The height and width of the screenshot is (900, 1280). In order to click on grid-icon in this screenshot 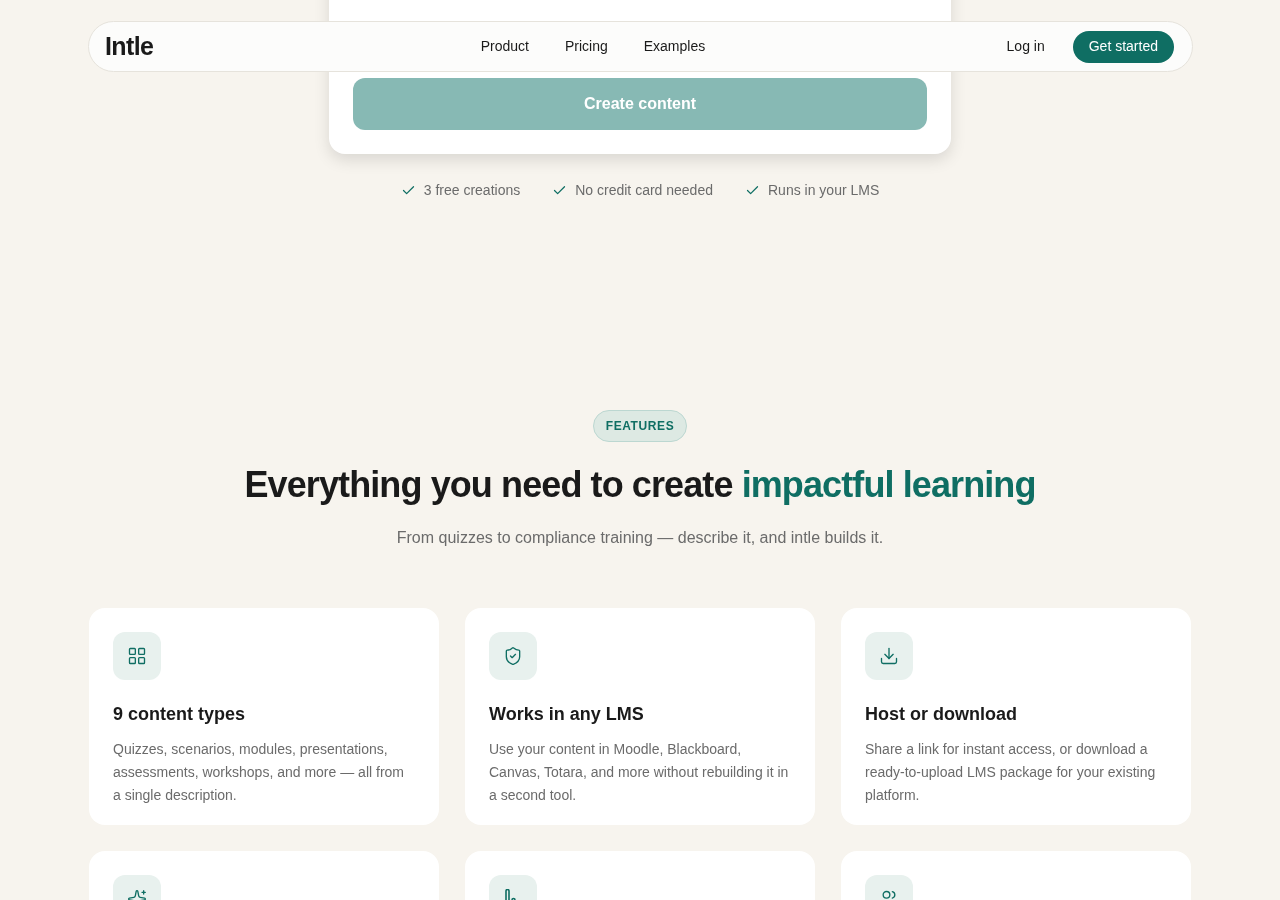, I will do `click(137, 656)`.